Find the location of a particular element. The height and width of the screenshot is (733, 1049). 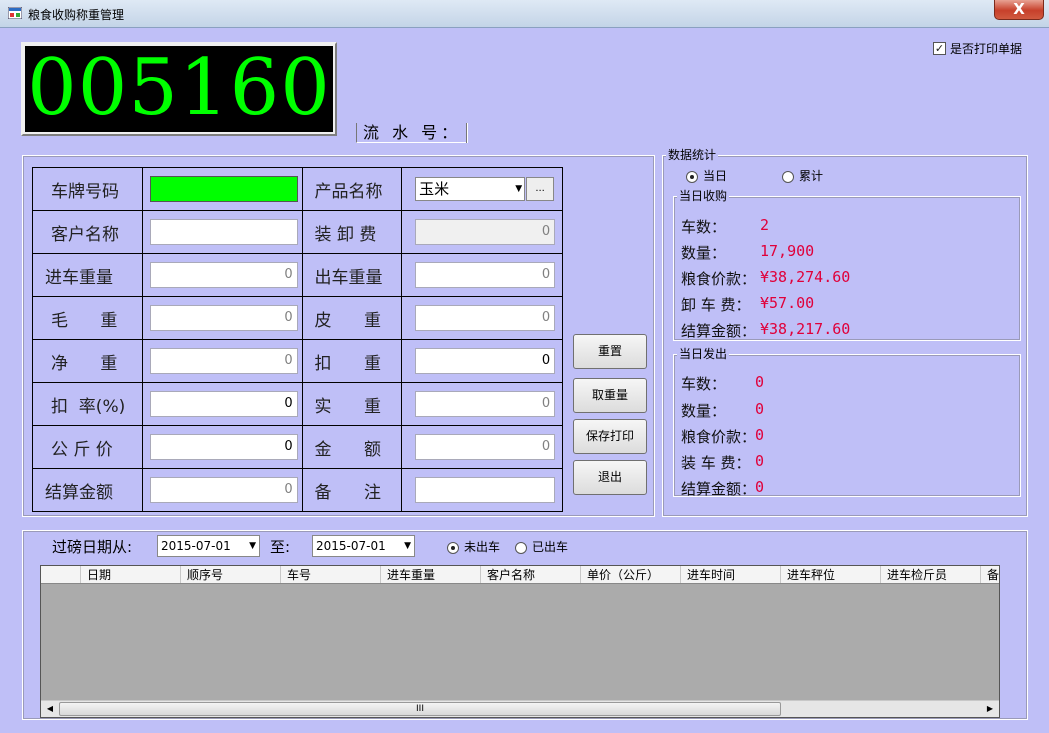

row-header-corner is located at coordinates (61, 574).